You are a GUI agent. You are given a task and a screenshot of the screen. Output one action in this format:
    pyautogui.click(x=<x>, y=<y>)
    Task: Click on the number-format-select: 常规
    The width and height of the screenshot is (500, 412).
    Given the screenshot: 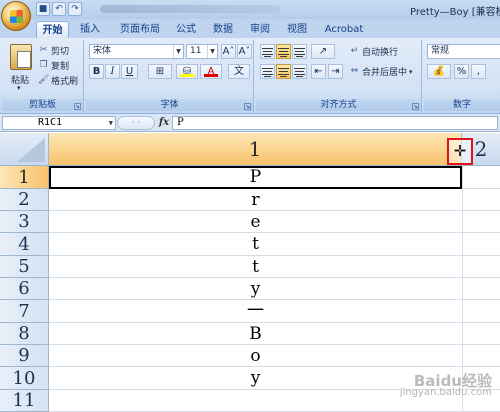 What is the action you would take?
    pyautogui.click(x=463, y=51)
    